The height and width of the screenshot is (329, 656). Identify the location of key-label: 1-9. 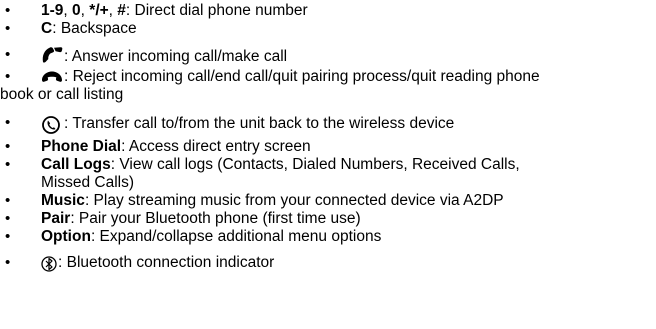
(52, 10).